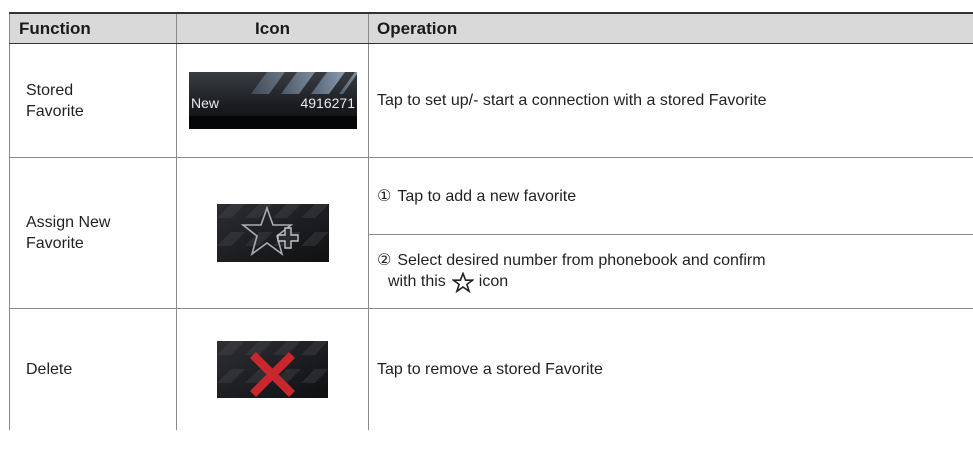 The height and width of the screenshot is (449, 973). Describe the element at coordinates (417, 282) in the screenshot. I see `step-text-before-icon: with this` at that location.